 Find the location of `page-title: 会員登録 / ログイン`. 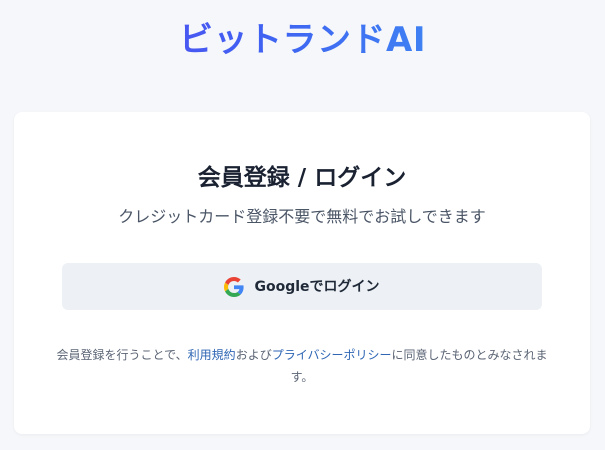

page-title: 会員登録 / ログイン is located at coordinates (302, 178).